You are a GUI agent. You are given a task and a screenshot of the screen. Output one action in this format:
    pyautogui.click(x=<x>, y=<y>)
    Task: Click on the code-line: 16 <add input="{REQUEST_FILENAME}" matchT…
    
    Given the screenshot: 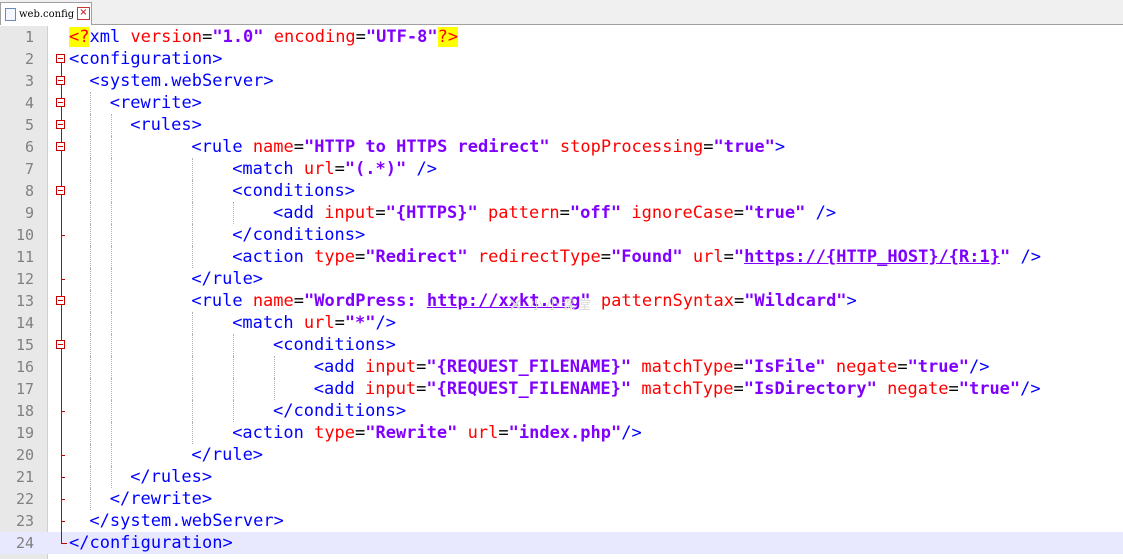 What is the action you would take?
    pyautogui.click(x=561, y=367)
    